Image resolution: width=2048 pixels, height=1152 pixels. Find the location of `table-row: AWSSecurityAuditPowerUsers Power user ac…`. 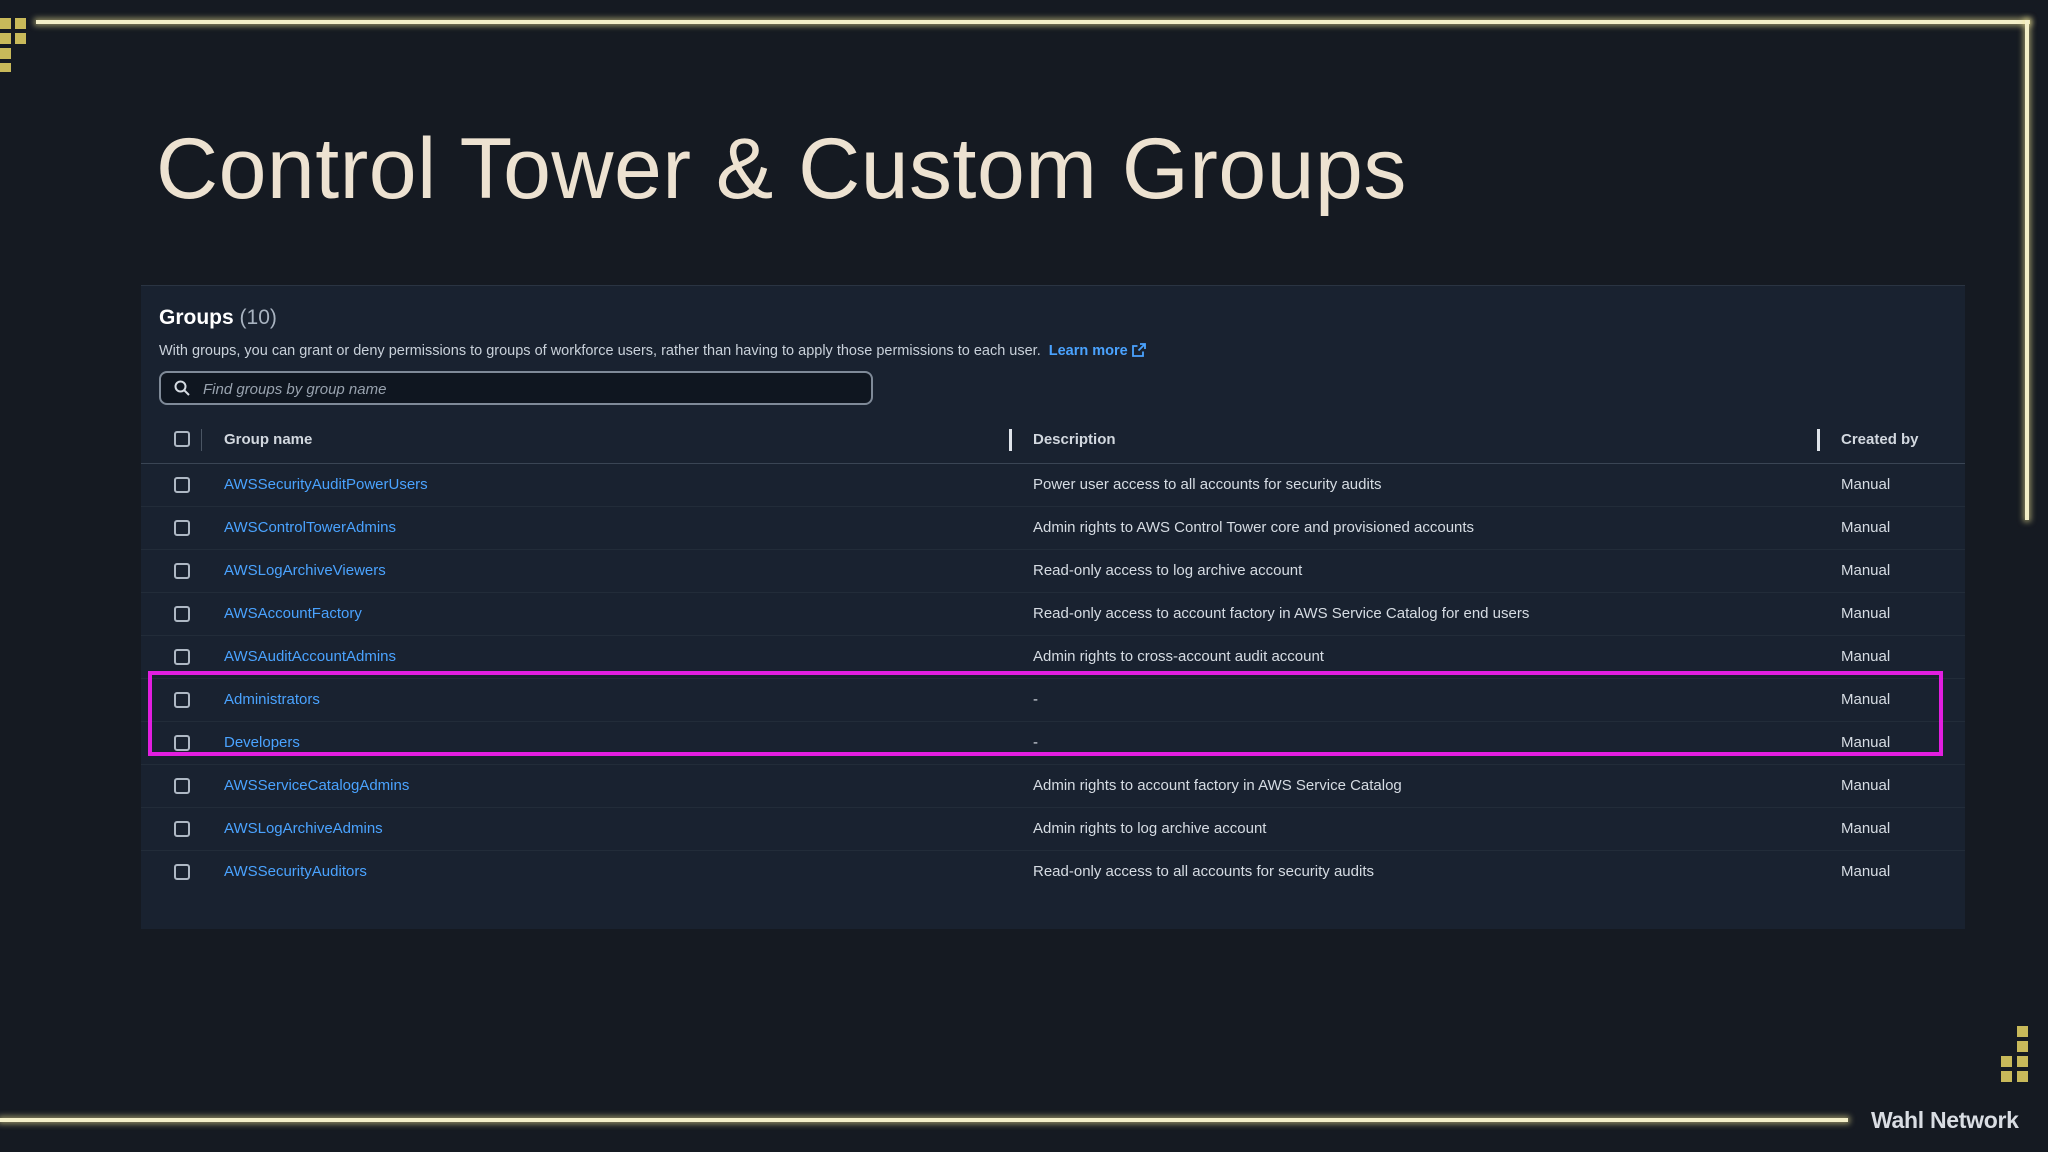

table-row: AWSSecurityAuditPowerUsers Power user ac… is located at coordinates (1053, 485).